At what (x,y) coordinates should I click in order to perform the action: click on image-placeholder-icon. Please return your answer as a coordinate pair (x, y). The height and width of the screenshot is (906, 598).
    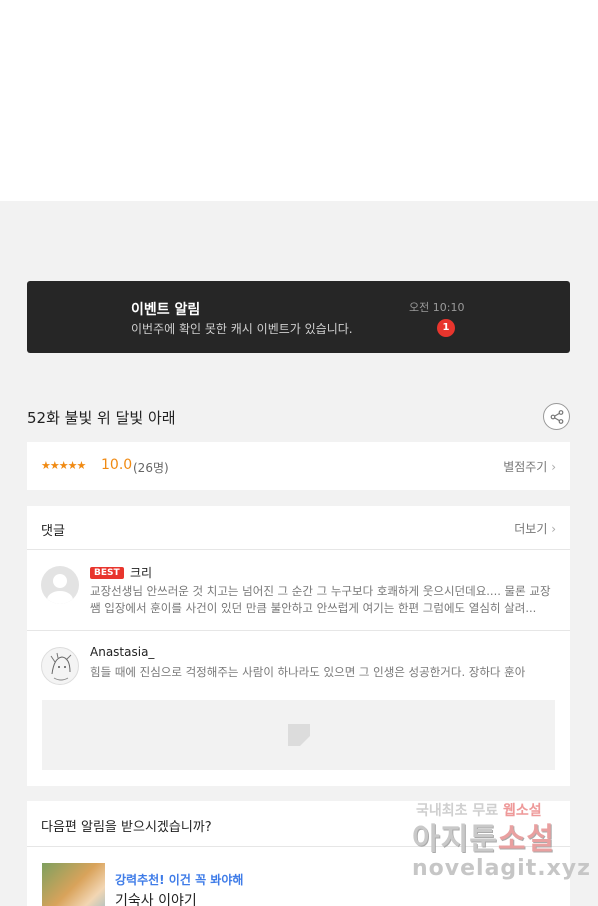
    Looking at the image, I should click on (298, 735).